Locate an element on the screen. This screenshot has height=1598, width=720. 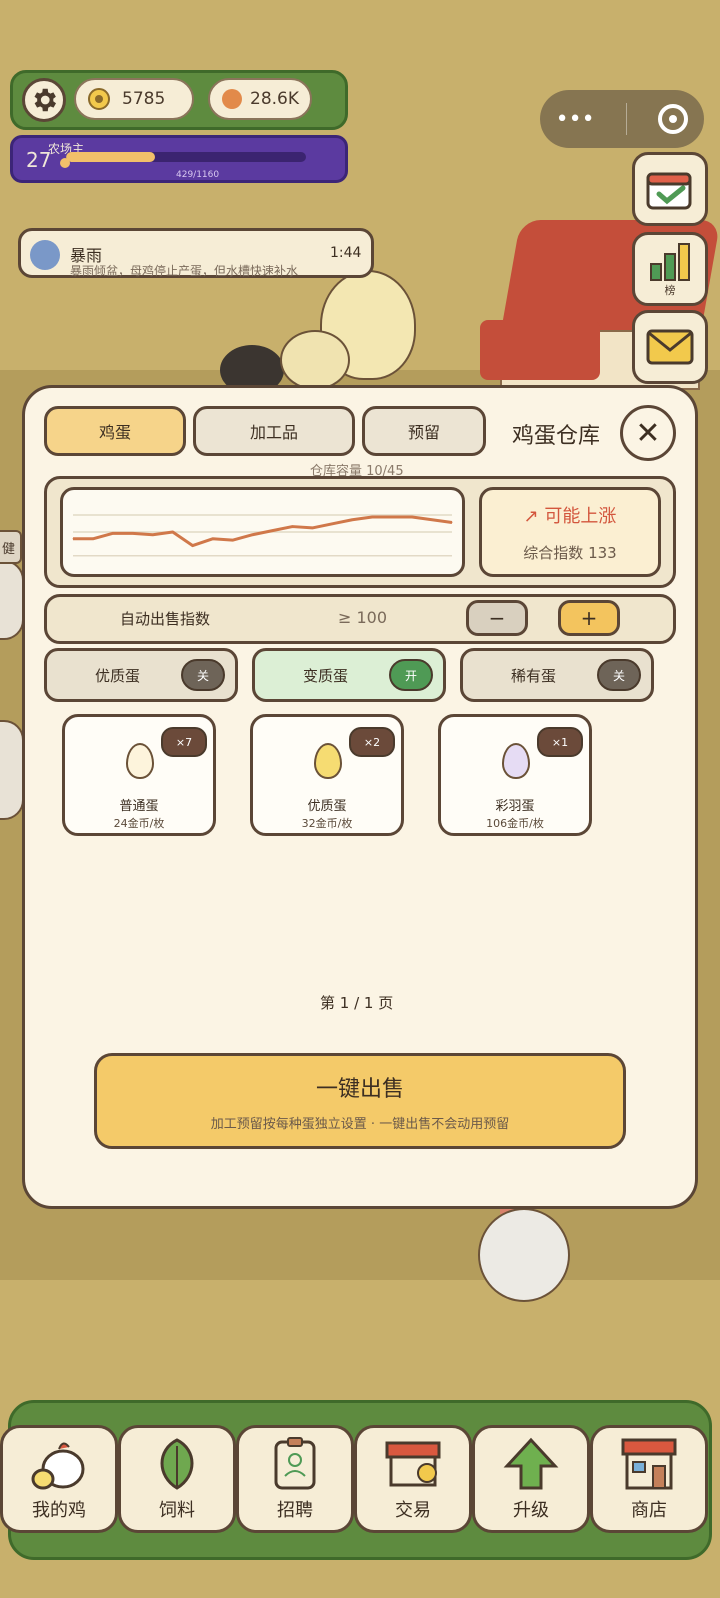
rain-cloud-icon is located at coordinates (45, 255).